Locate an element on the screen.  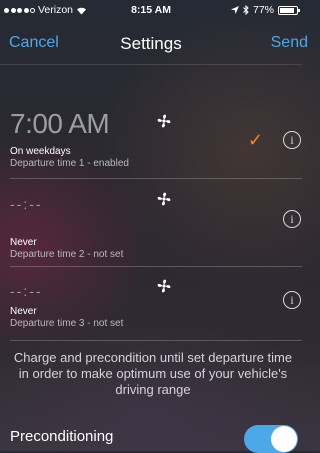
navigation-bar: Cancel Settings Send is located at coordinates (154, 42).